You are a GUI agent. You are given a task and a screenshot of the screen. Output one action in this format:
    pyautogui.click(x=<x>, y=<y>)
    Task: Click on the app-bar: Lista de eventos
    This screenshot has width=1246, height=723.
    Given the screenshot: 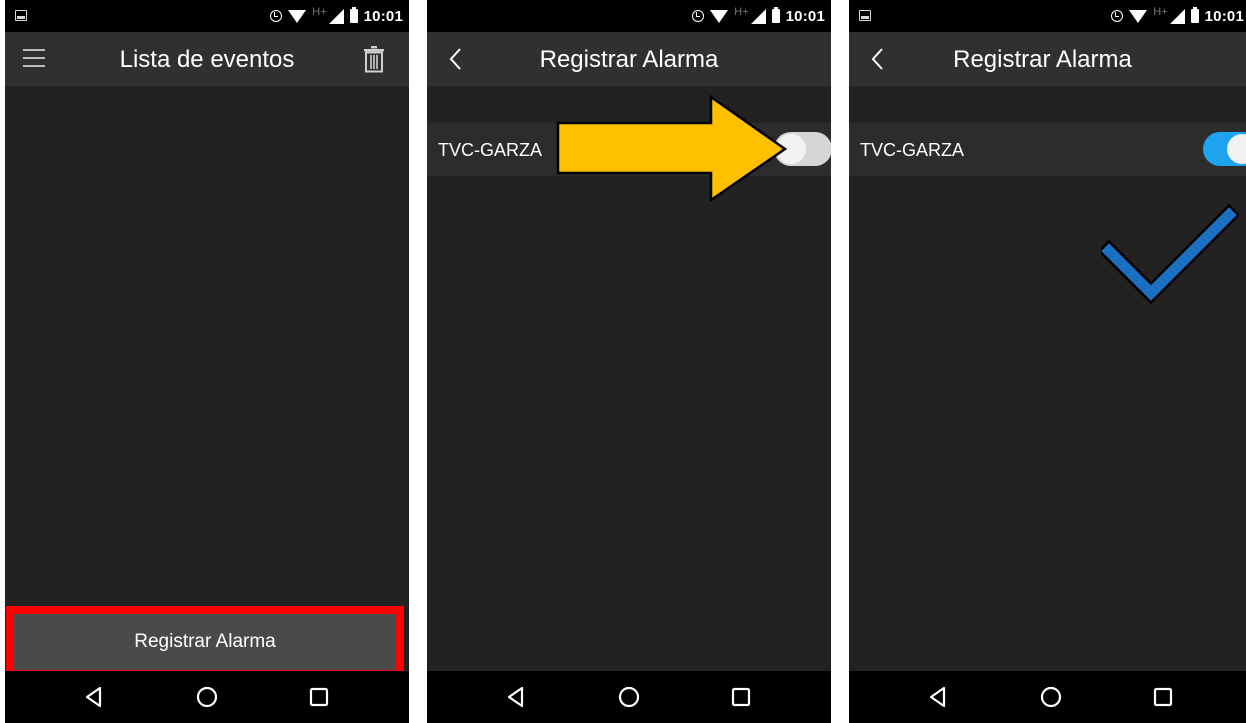 What is the action you would take?
    pyautogui.click(x=207, y=59)
    